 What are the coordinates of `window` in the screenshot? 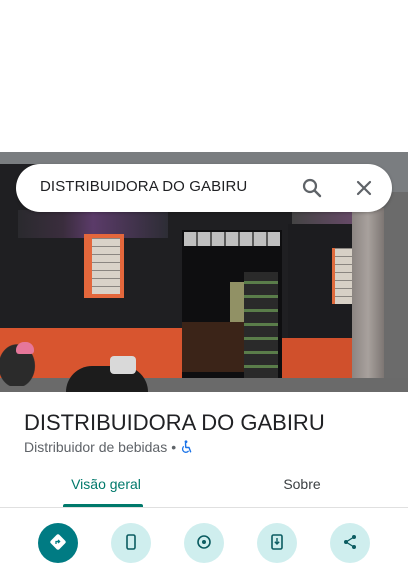 It's located at (104, 266).